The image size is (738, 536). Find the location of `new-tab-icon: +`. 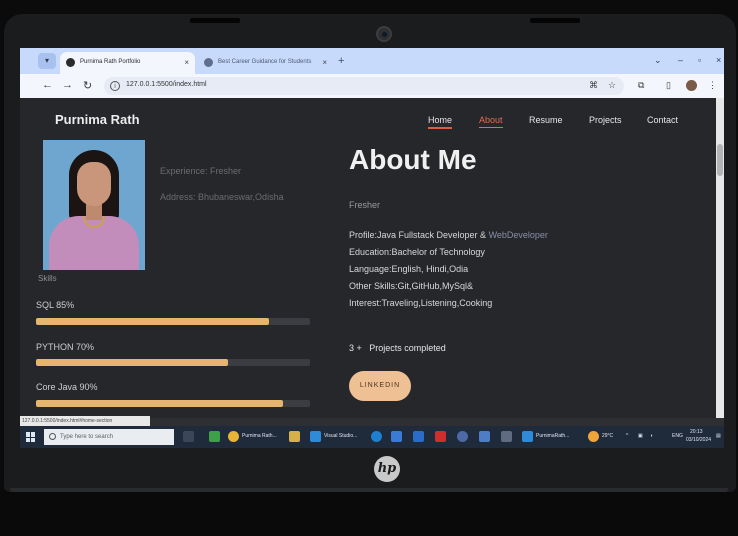

new-tab-icon: + is located at coordinates (341, 61).